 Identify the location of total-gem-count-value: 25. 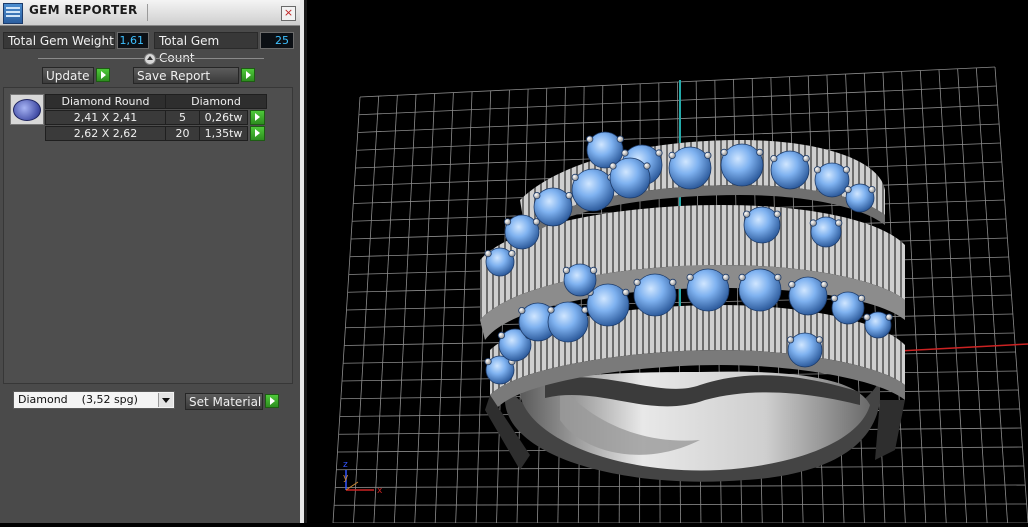
(277, 40).